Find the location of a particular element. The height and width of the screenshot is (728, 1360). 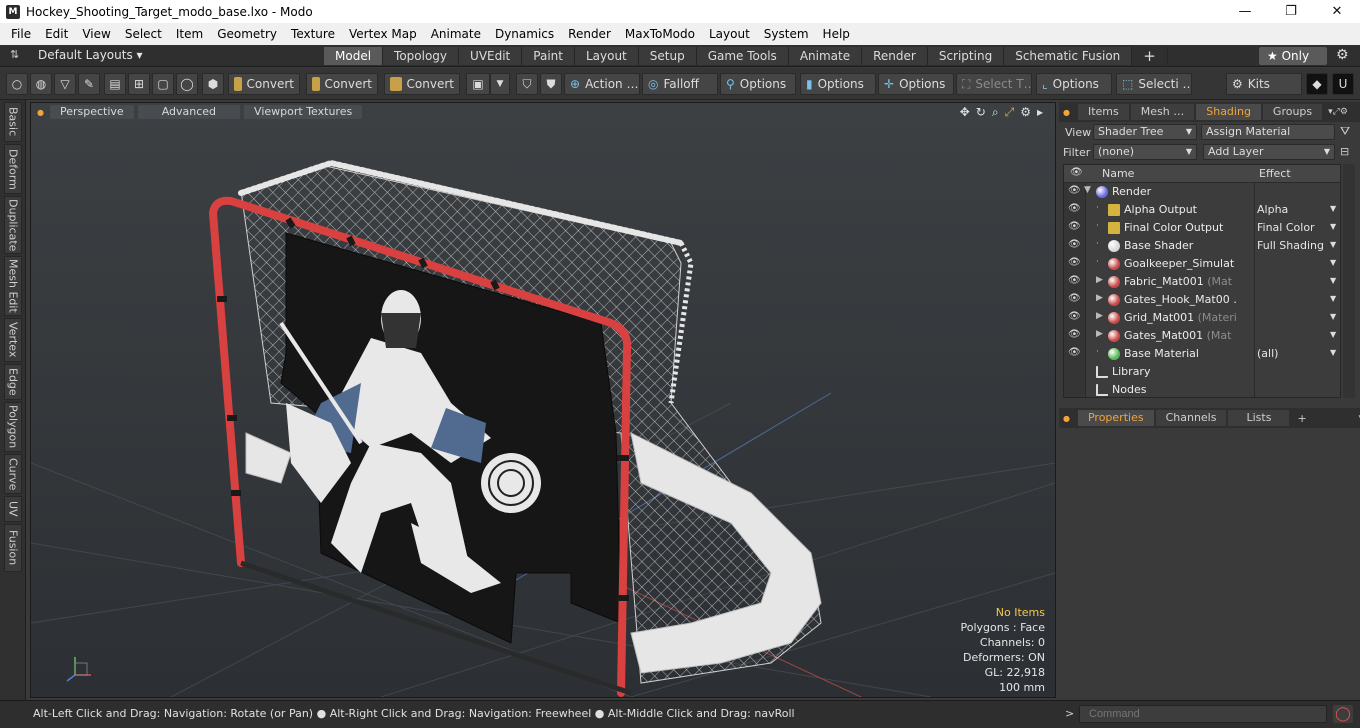

vtab-uv: UV is located at coordinates (13, 509).